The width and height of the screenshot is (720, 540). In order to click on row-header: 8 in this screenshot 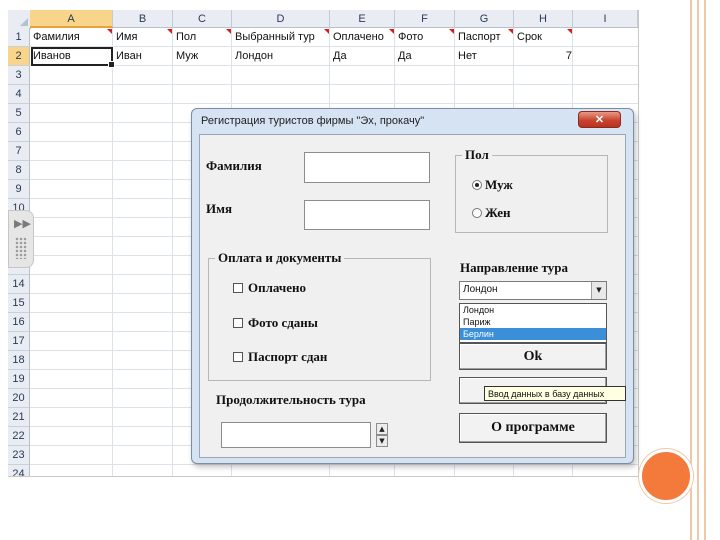, I will do `click(19, 170)`.